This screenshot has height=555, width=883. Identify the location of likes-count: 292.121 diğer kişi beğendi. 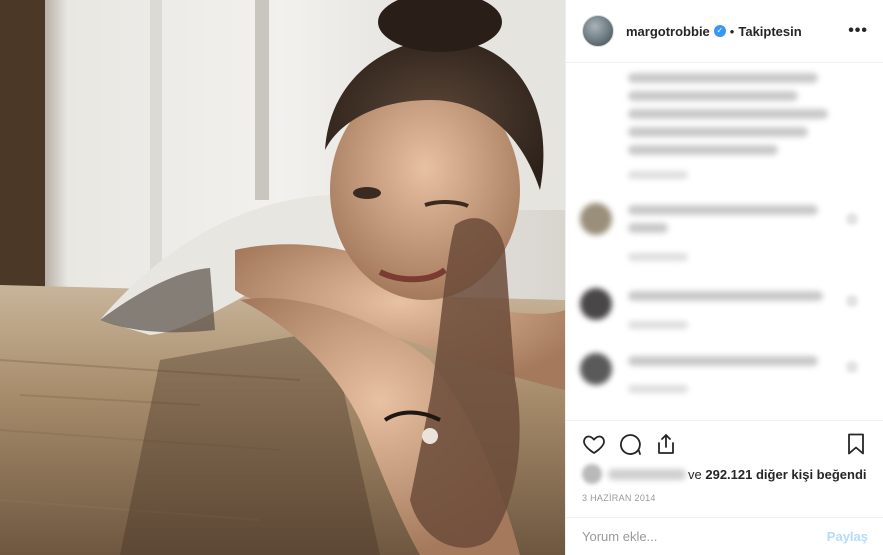
(785, 474).